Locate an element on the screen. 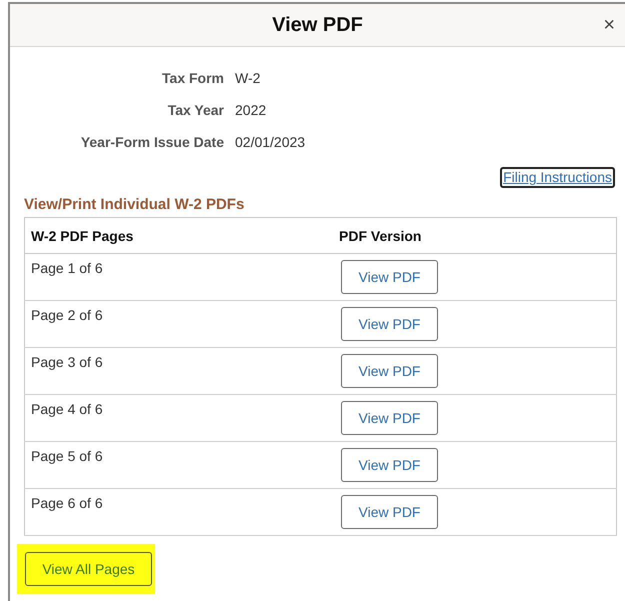 This screenshot has height=601, width=625. section-title: View/Print Individual W-2 PDFs is located at coordinates (135, 204).